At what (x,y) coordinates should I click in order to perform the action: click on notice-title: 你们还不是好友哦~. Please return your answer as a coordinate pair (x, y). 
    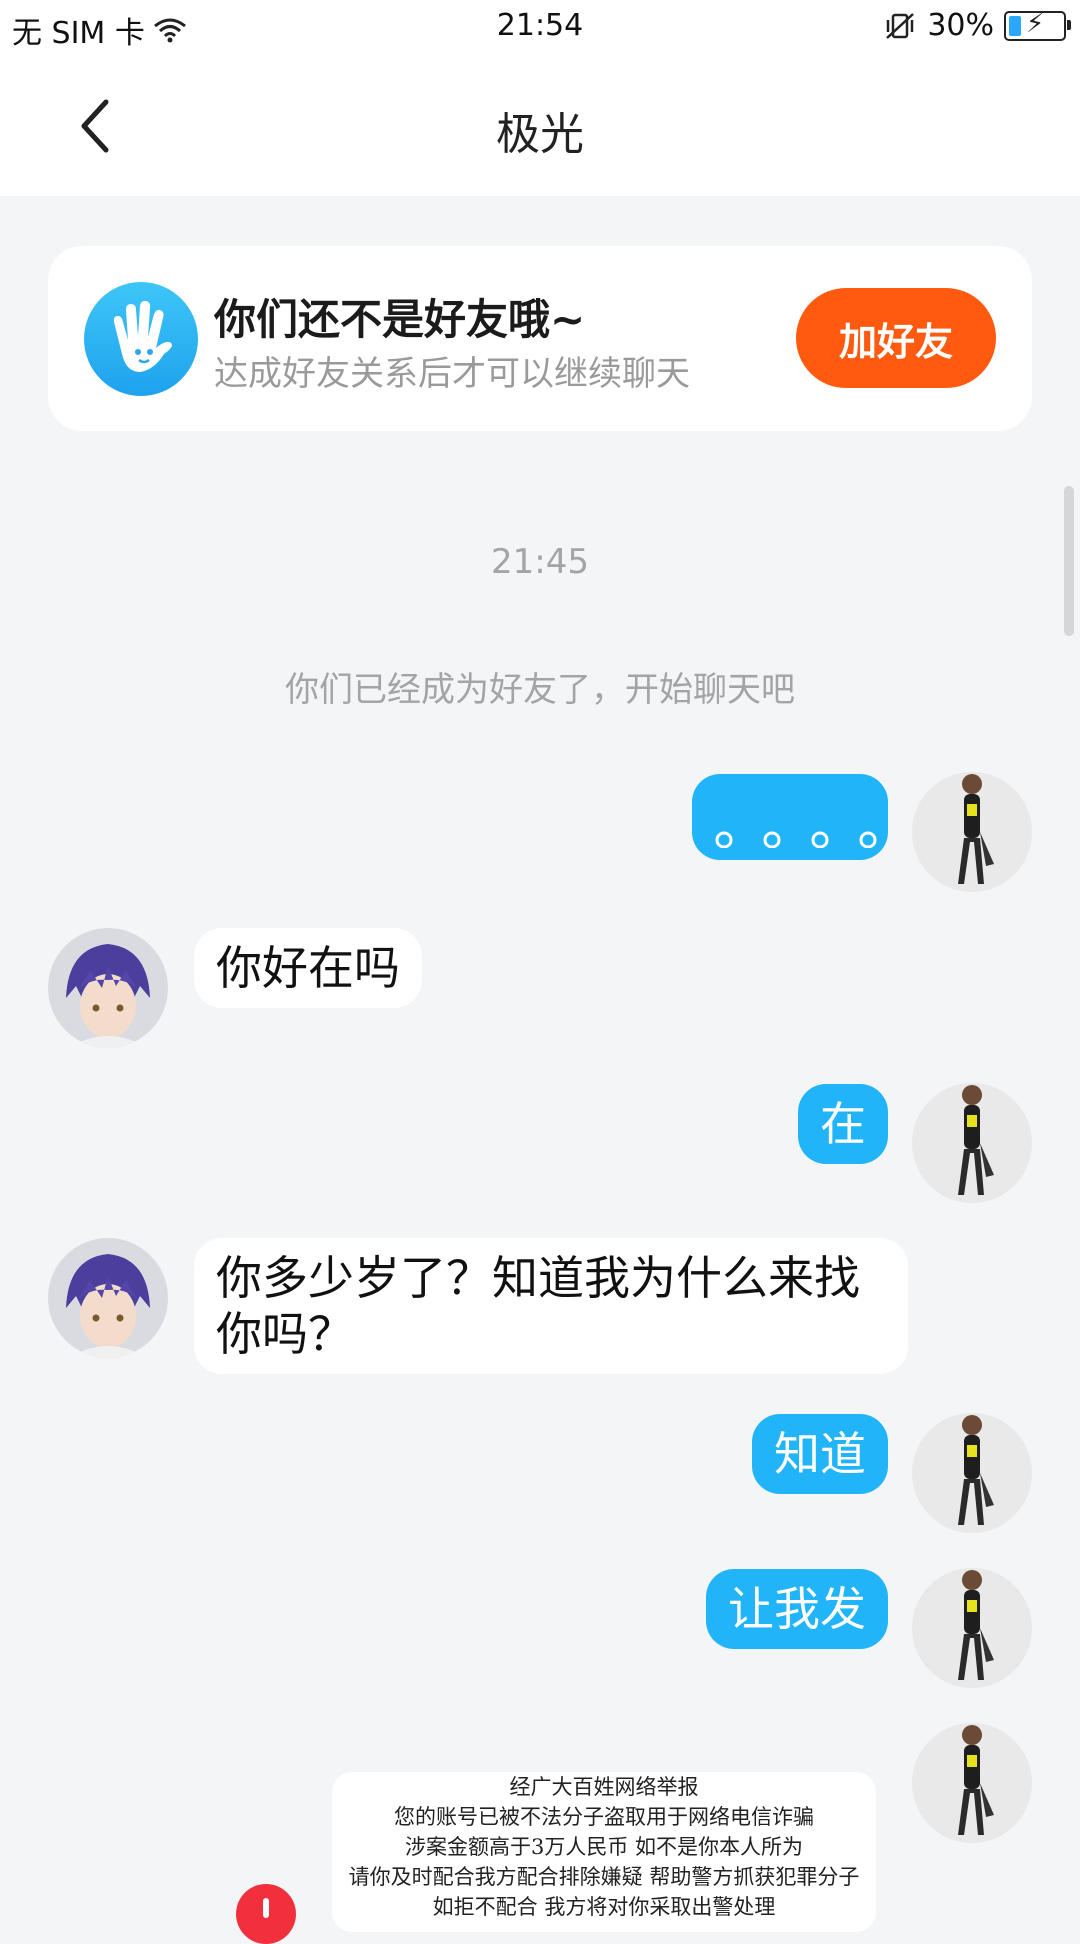
    Looking at the image, I should click on (400, 319).